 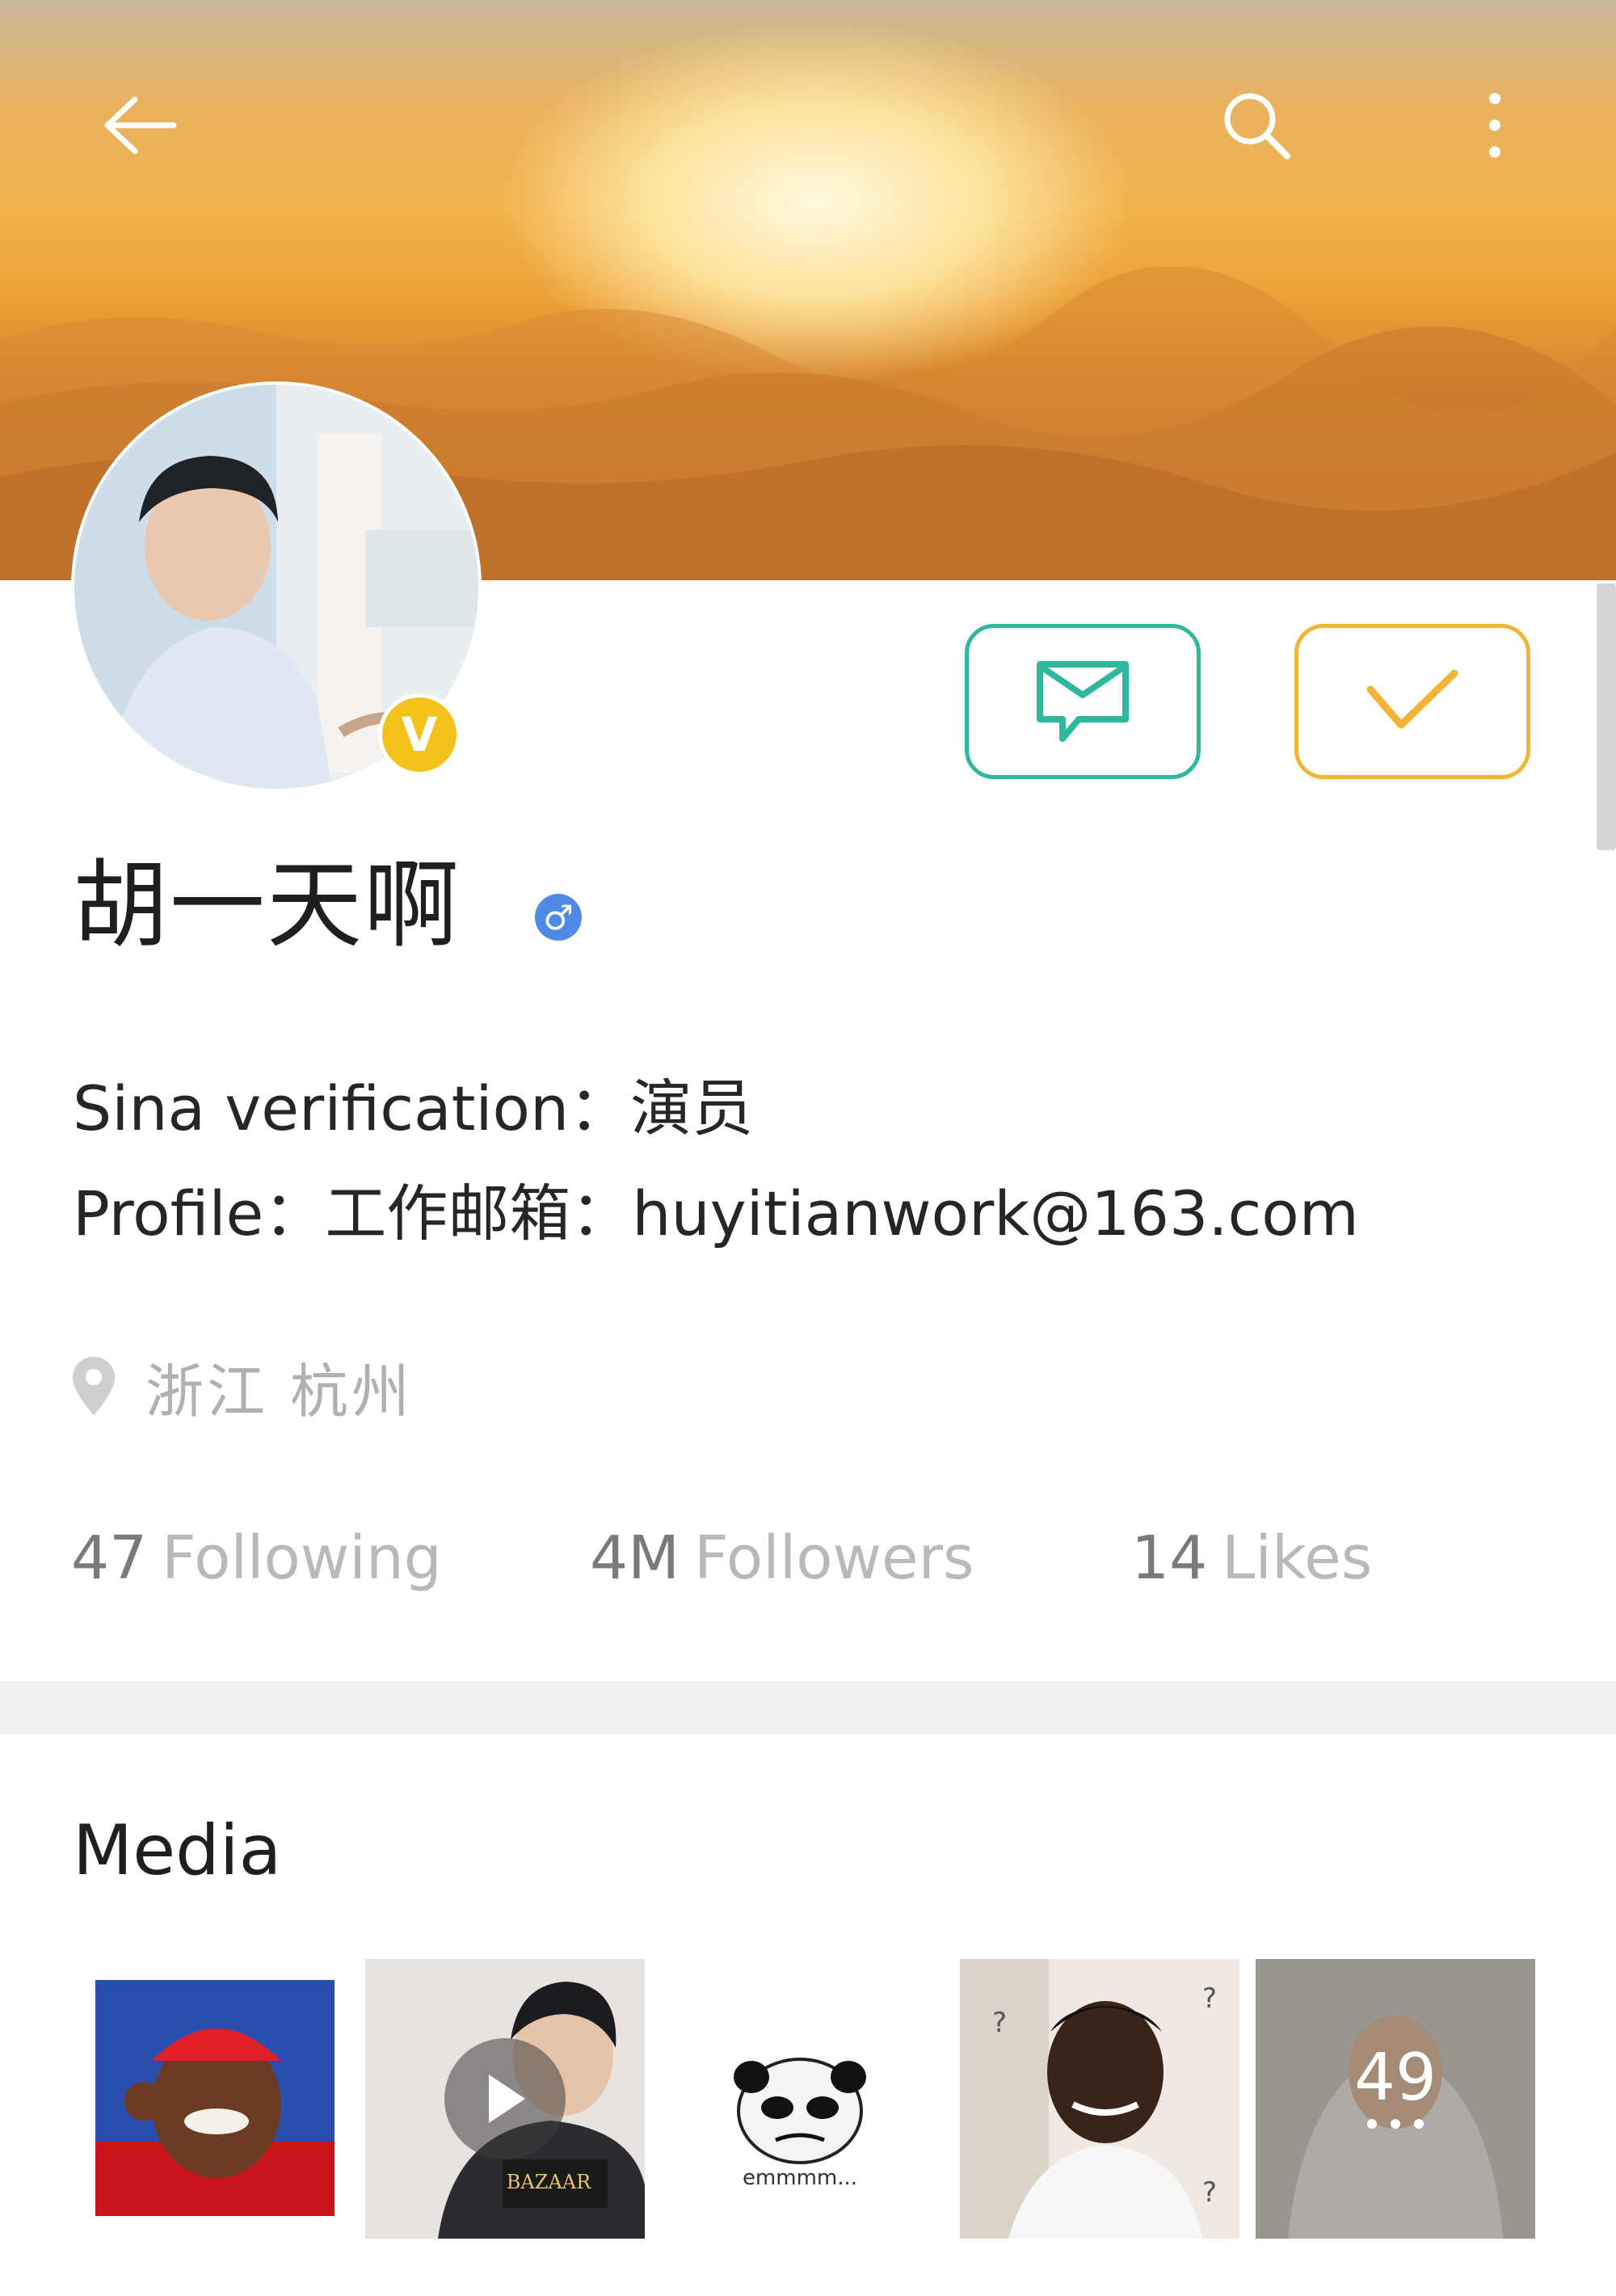 I want to click on followers-count: 4M Followers, so click(x=782, y=1558).